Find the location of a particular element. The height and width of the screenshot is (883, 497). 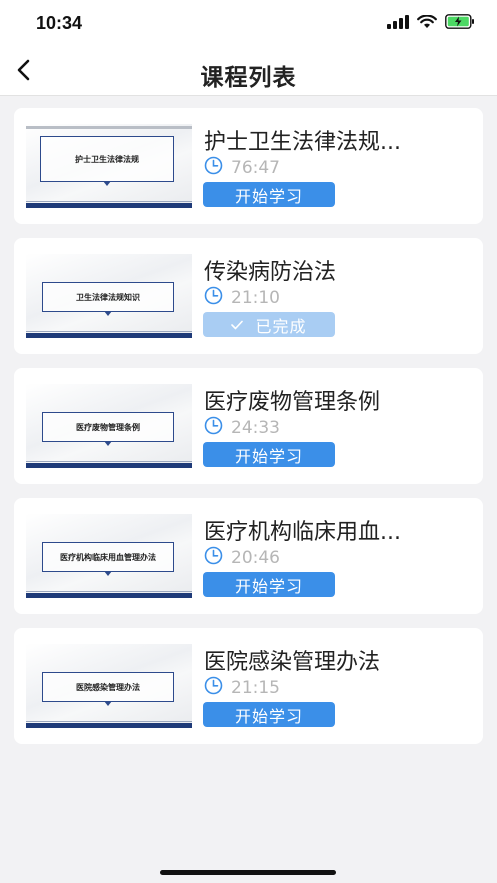

status-time: 10:34 is located at coordinates (59, 23).